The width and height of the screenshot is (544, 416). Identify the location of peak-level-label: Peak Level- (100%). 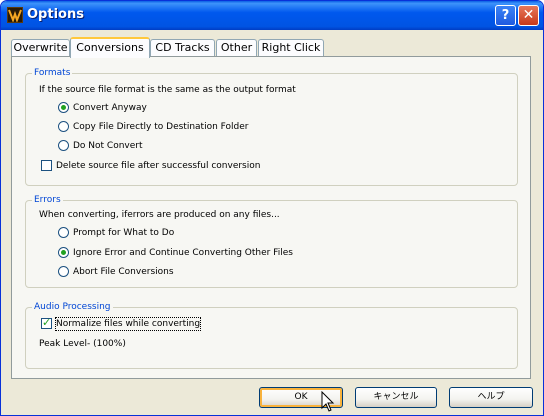
(82, 344).